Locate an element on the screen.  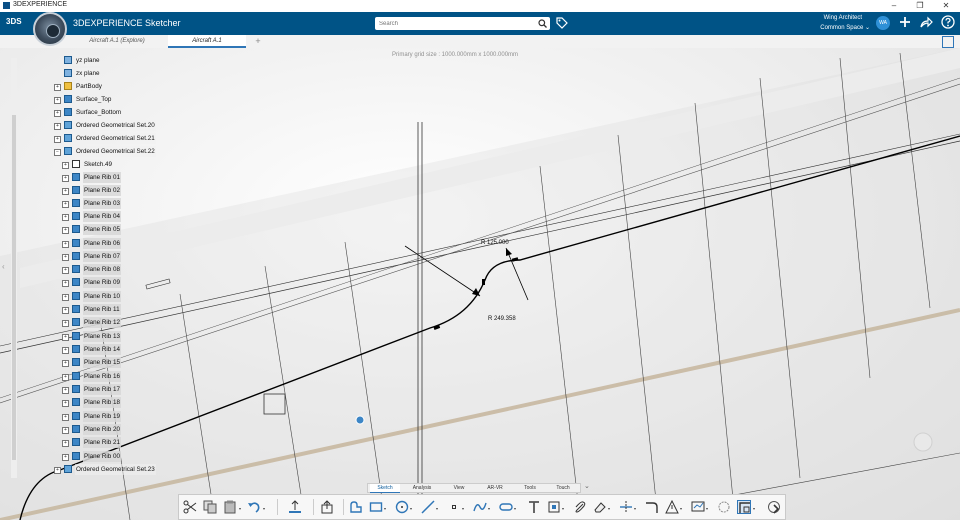
constraint-icon is located at coordinates (554, 507).